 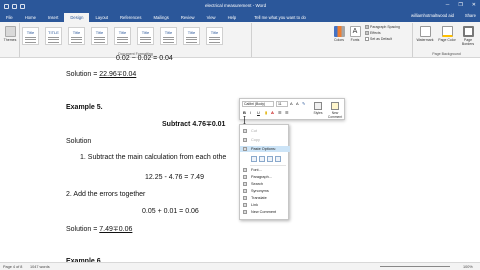 I want to click on font-size-select: 11, so click(x=282, y=104).